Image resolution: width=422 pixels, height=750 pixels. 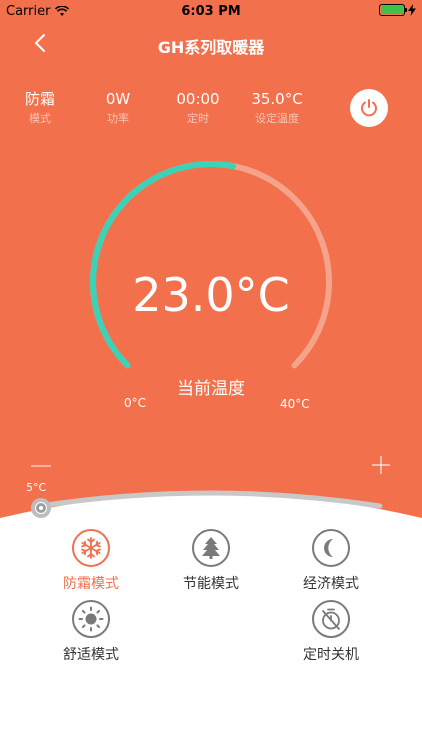 I want to click on slider-value-label: 5°C, so click(x=36, y=487).